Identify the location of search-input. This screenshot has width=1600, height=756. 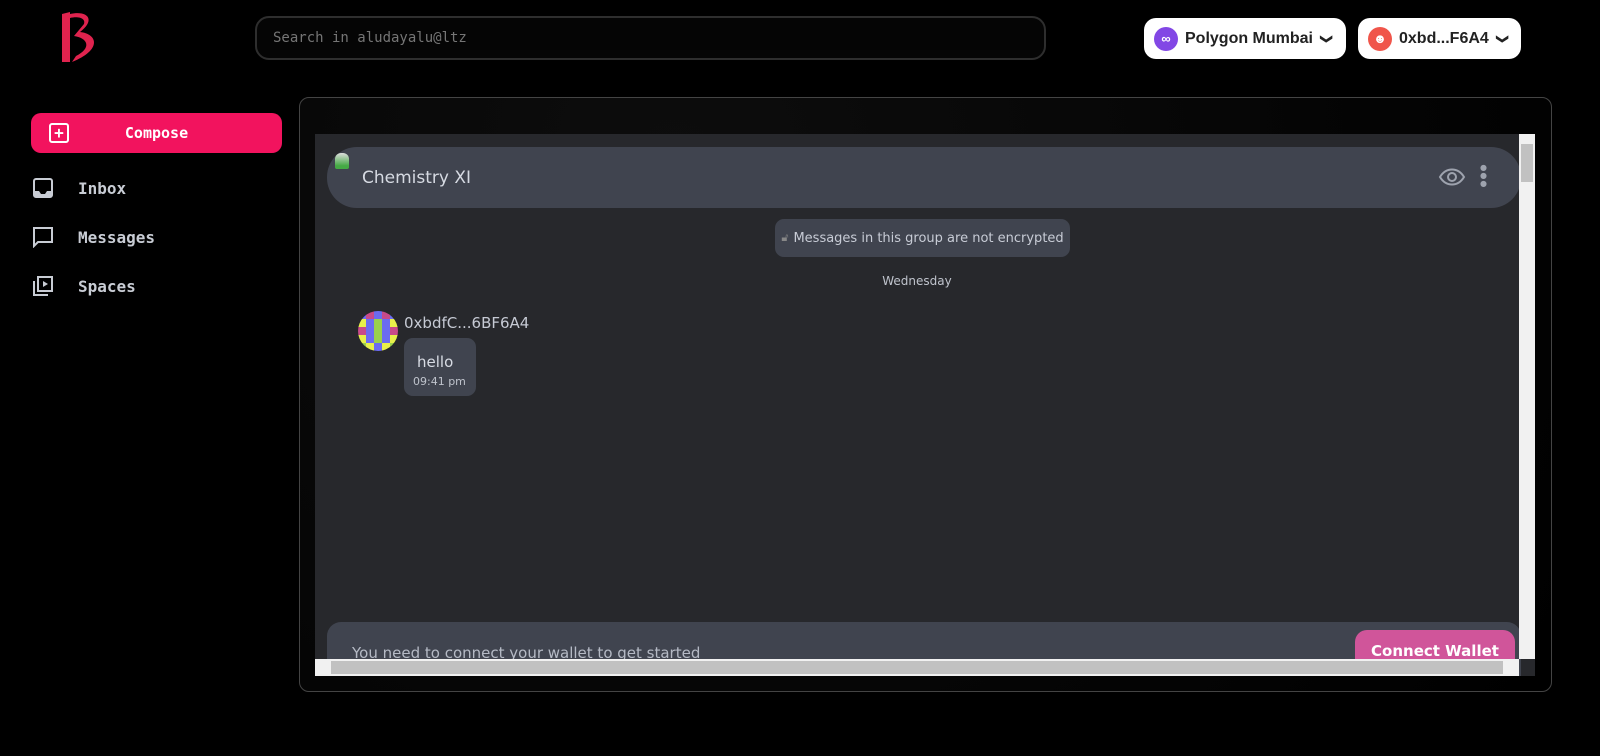
(650, 38).